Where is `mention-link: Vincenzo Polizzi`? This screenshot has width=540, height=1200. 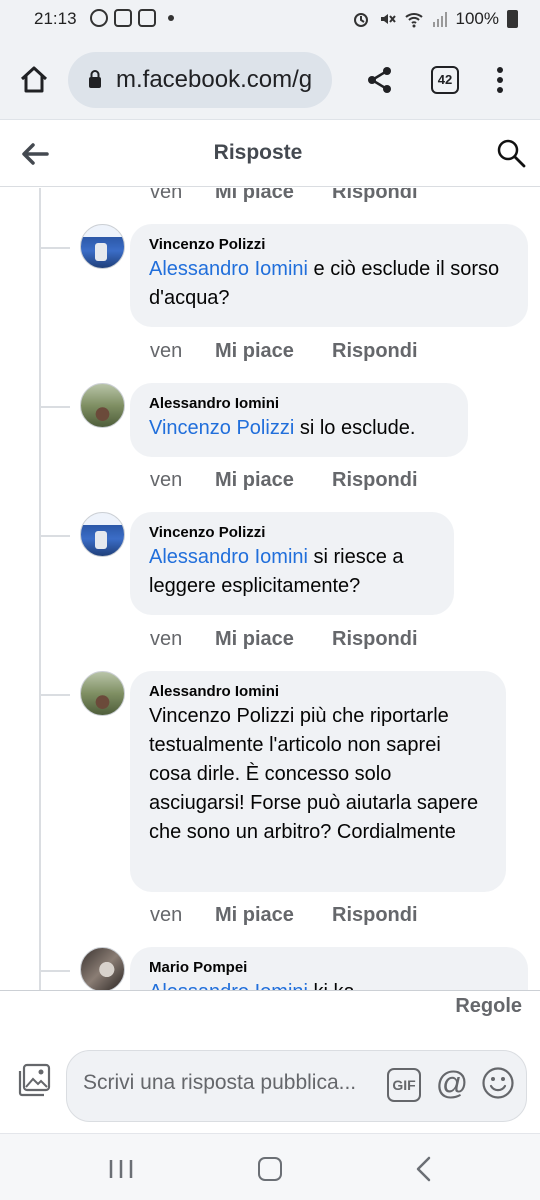
mention-link: Vincenzo Polizzi is located at coordinates (221, 428).